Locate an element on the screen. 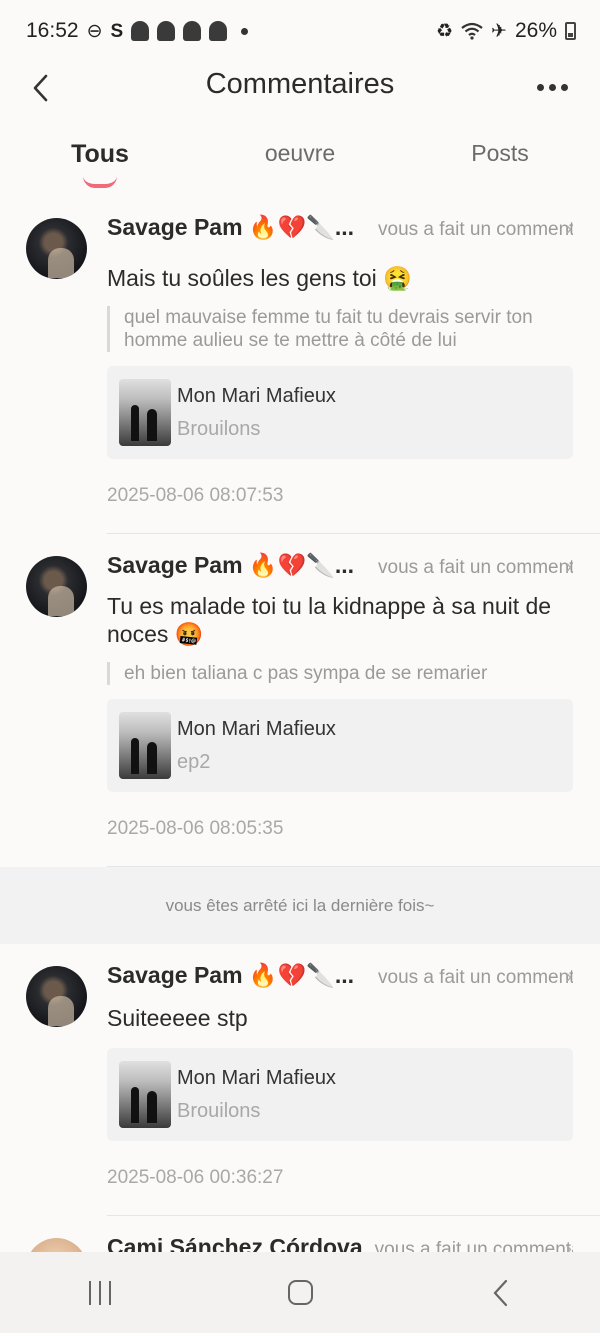 Image resolution: width=600 pixels, height=1333 pixels. tab-oeuvre: oeuvre is located at coordinates (300, 163).